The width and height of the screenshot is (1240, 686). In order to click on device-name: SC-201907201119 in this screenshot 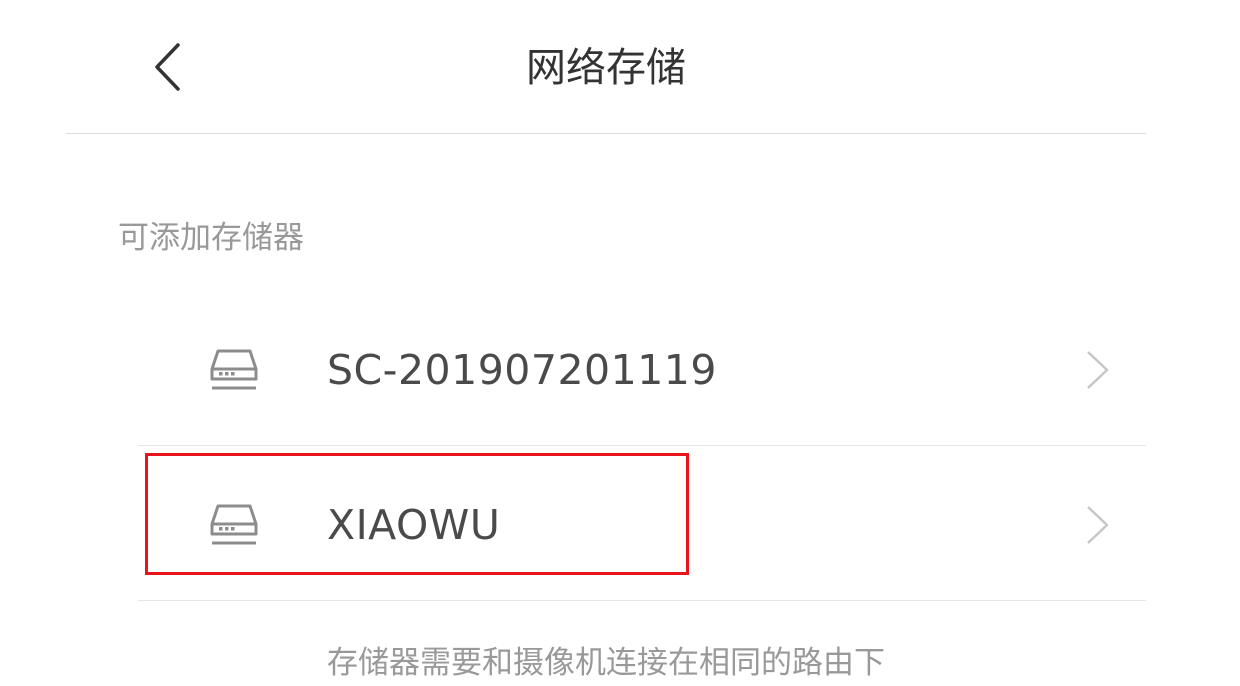, I will do `click(522, 370)`.